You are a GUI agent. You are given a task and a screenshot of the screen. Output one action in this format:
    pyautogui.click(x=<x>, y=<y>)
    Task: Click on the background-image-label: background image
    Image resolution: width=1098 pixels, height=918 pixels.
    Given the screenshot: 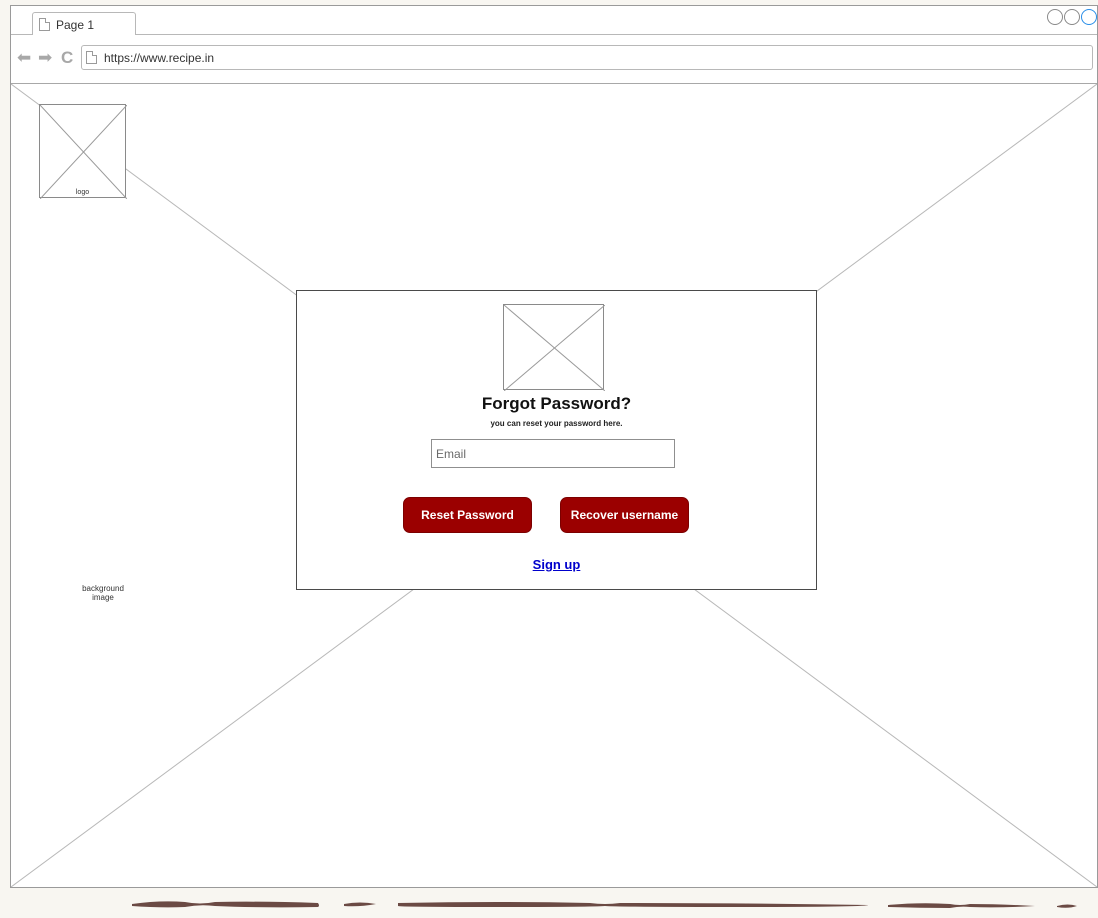 What is the action you would take?
    pyautogui.click(x=103, y=593)
    